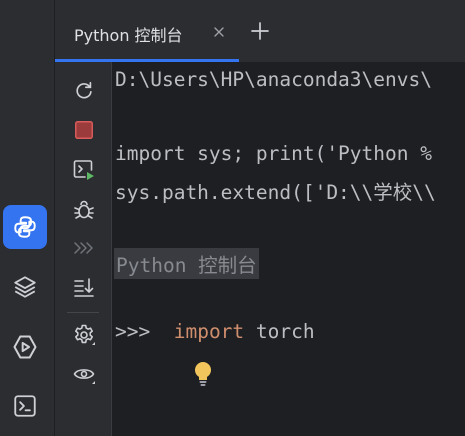  I want to click on input-text: torch, so click(279, 331).